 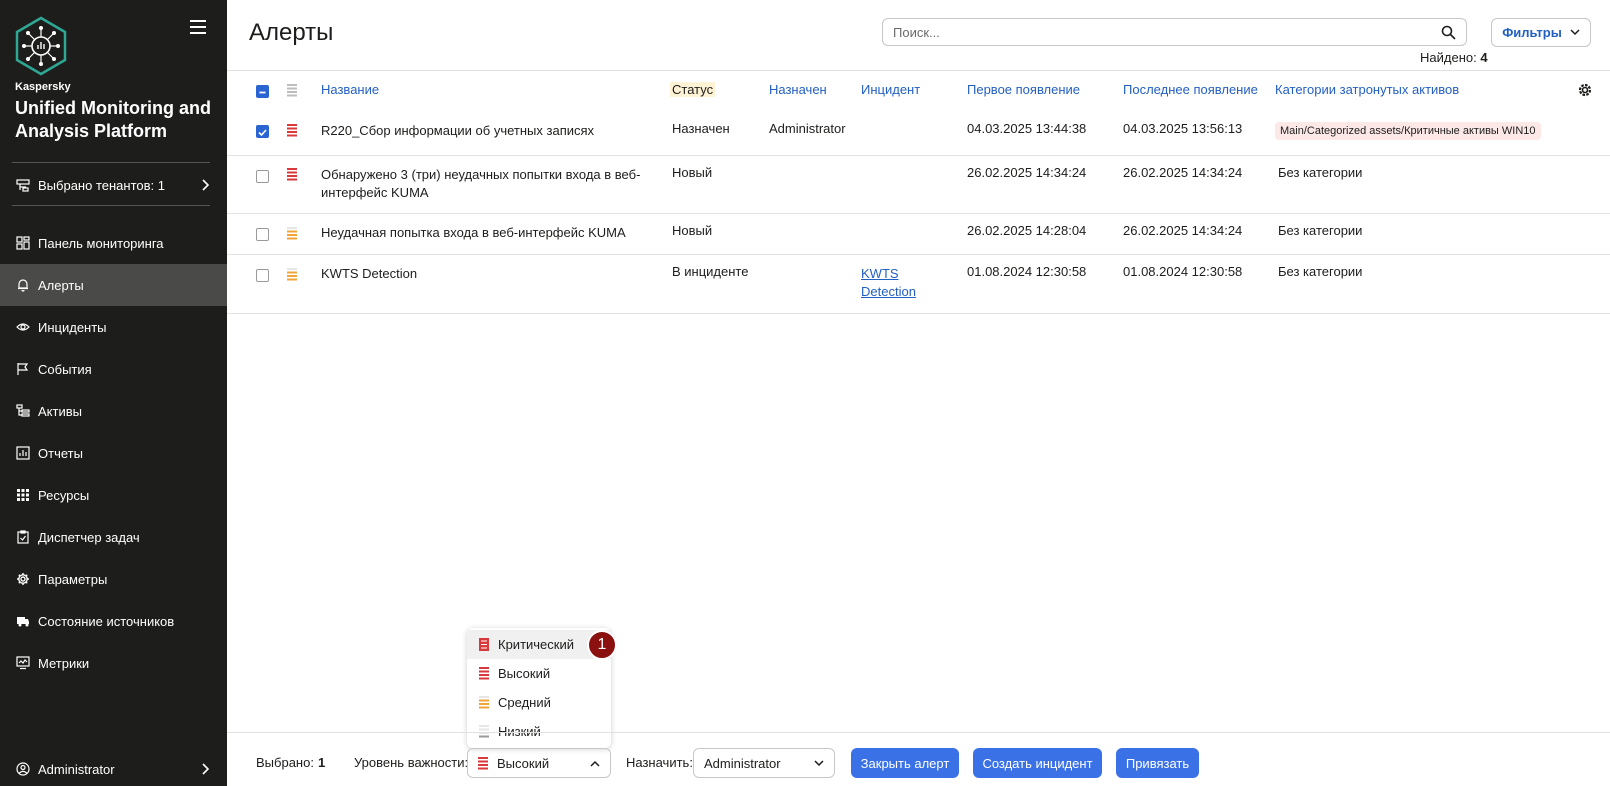 I want to click on nav-dashboard: Панель мониторинга, so click(x=113, y=243).